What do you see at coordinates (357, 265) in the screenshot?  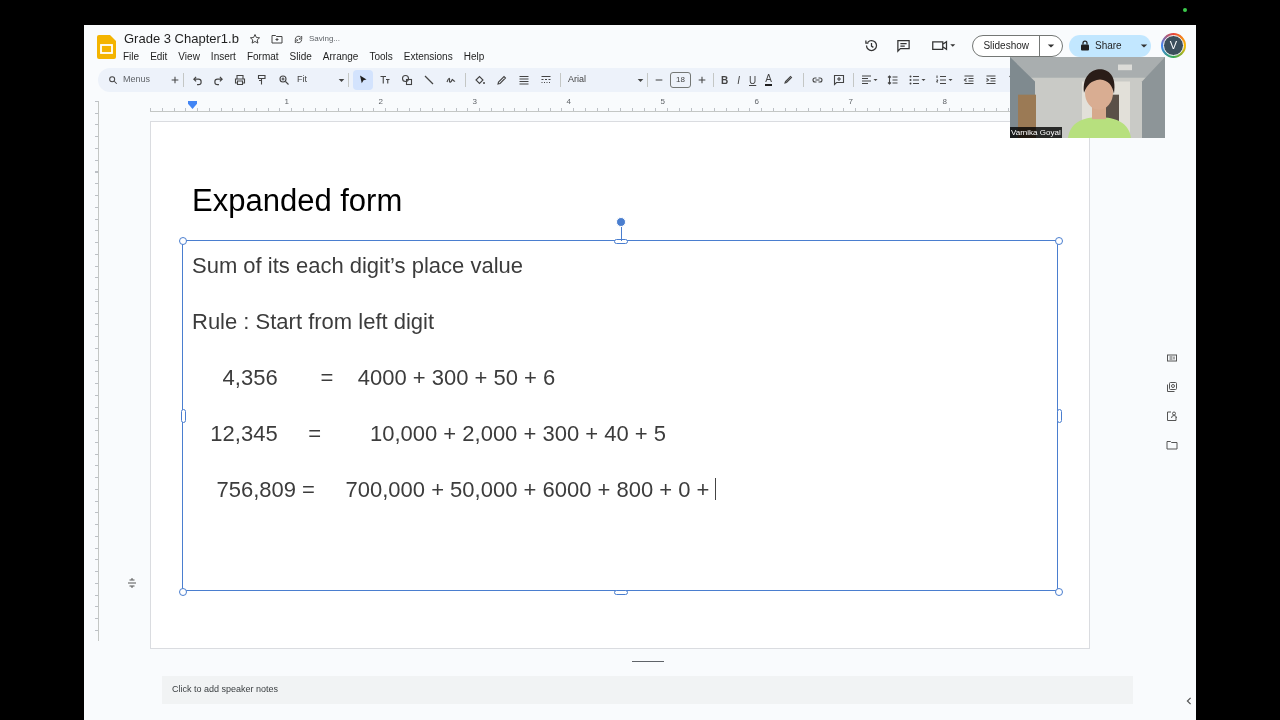 I see `text-line: Sum of its each digit’s place value` at bounding box center [357, 265].